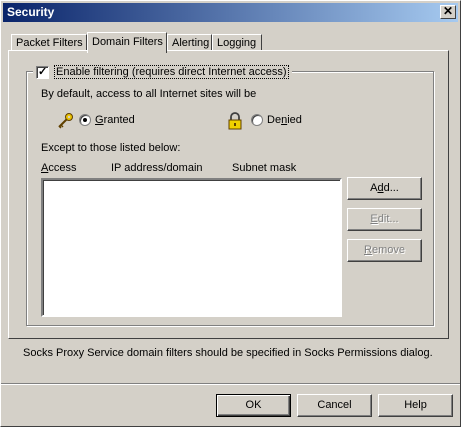 This screenshot has height=427, width=461. Describe the element at coordinates (65, 121) in the screenshot. I see `key-icon` at that location.